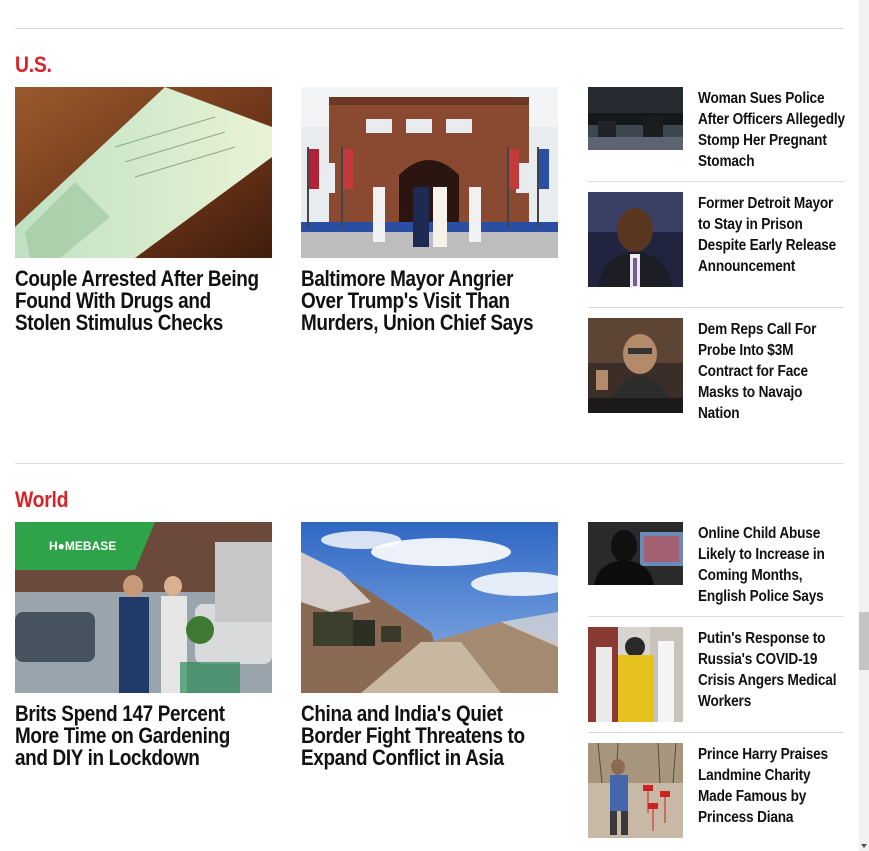  Describe the element at coordinates (143, 607) in the screenshot. I see `homebase-shoppers-photo: H●MEBASE` at that location.